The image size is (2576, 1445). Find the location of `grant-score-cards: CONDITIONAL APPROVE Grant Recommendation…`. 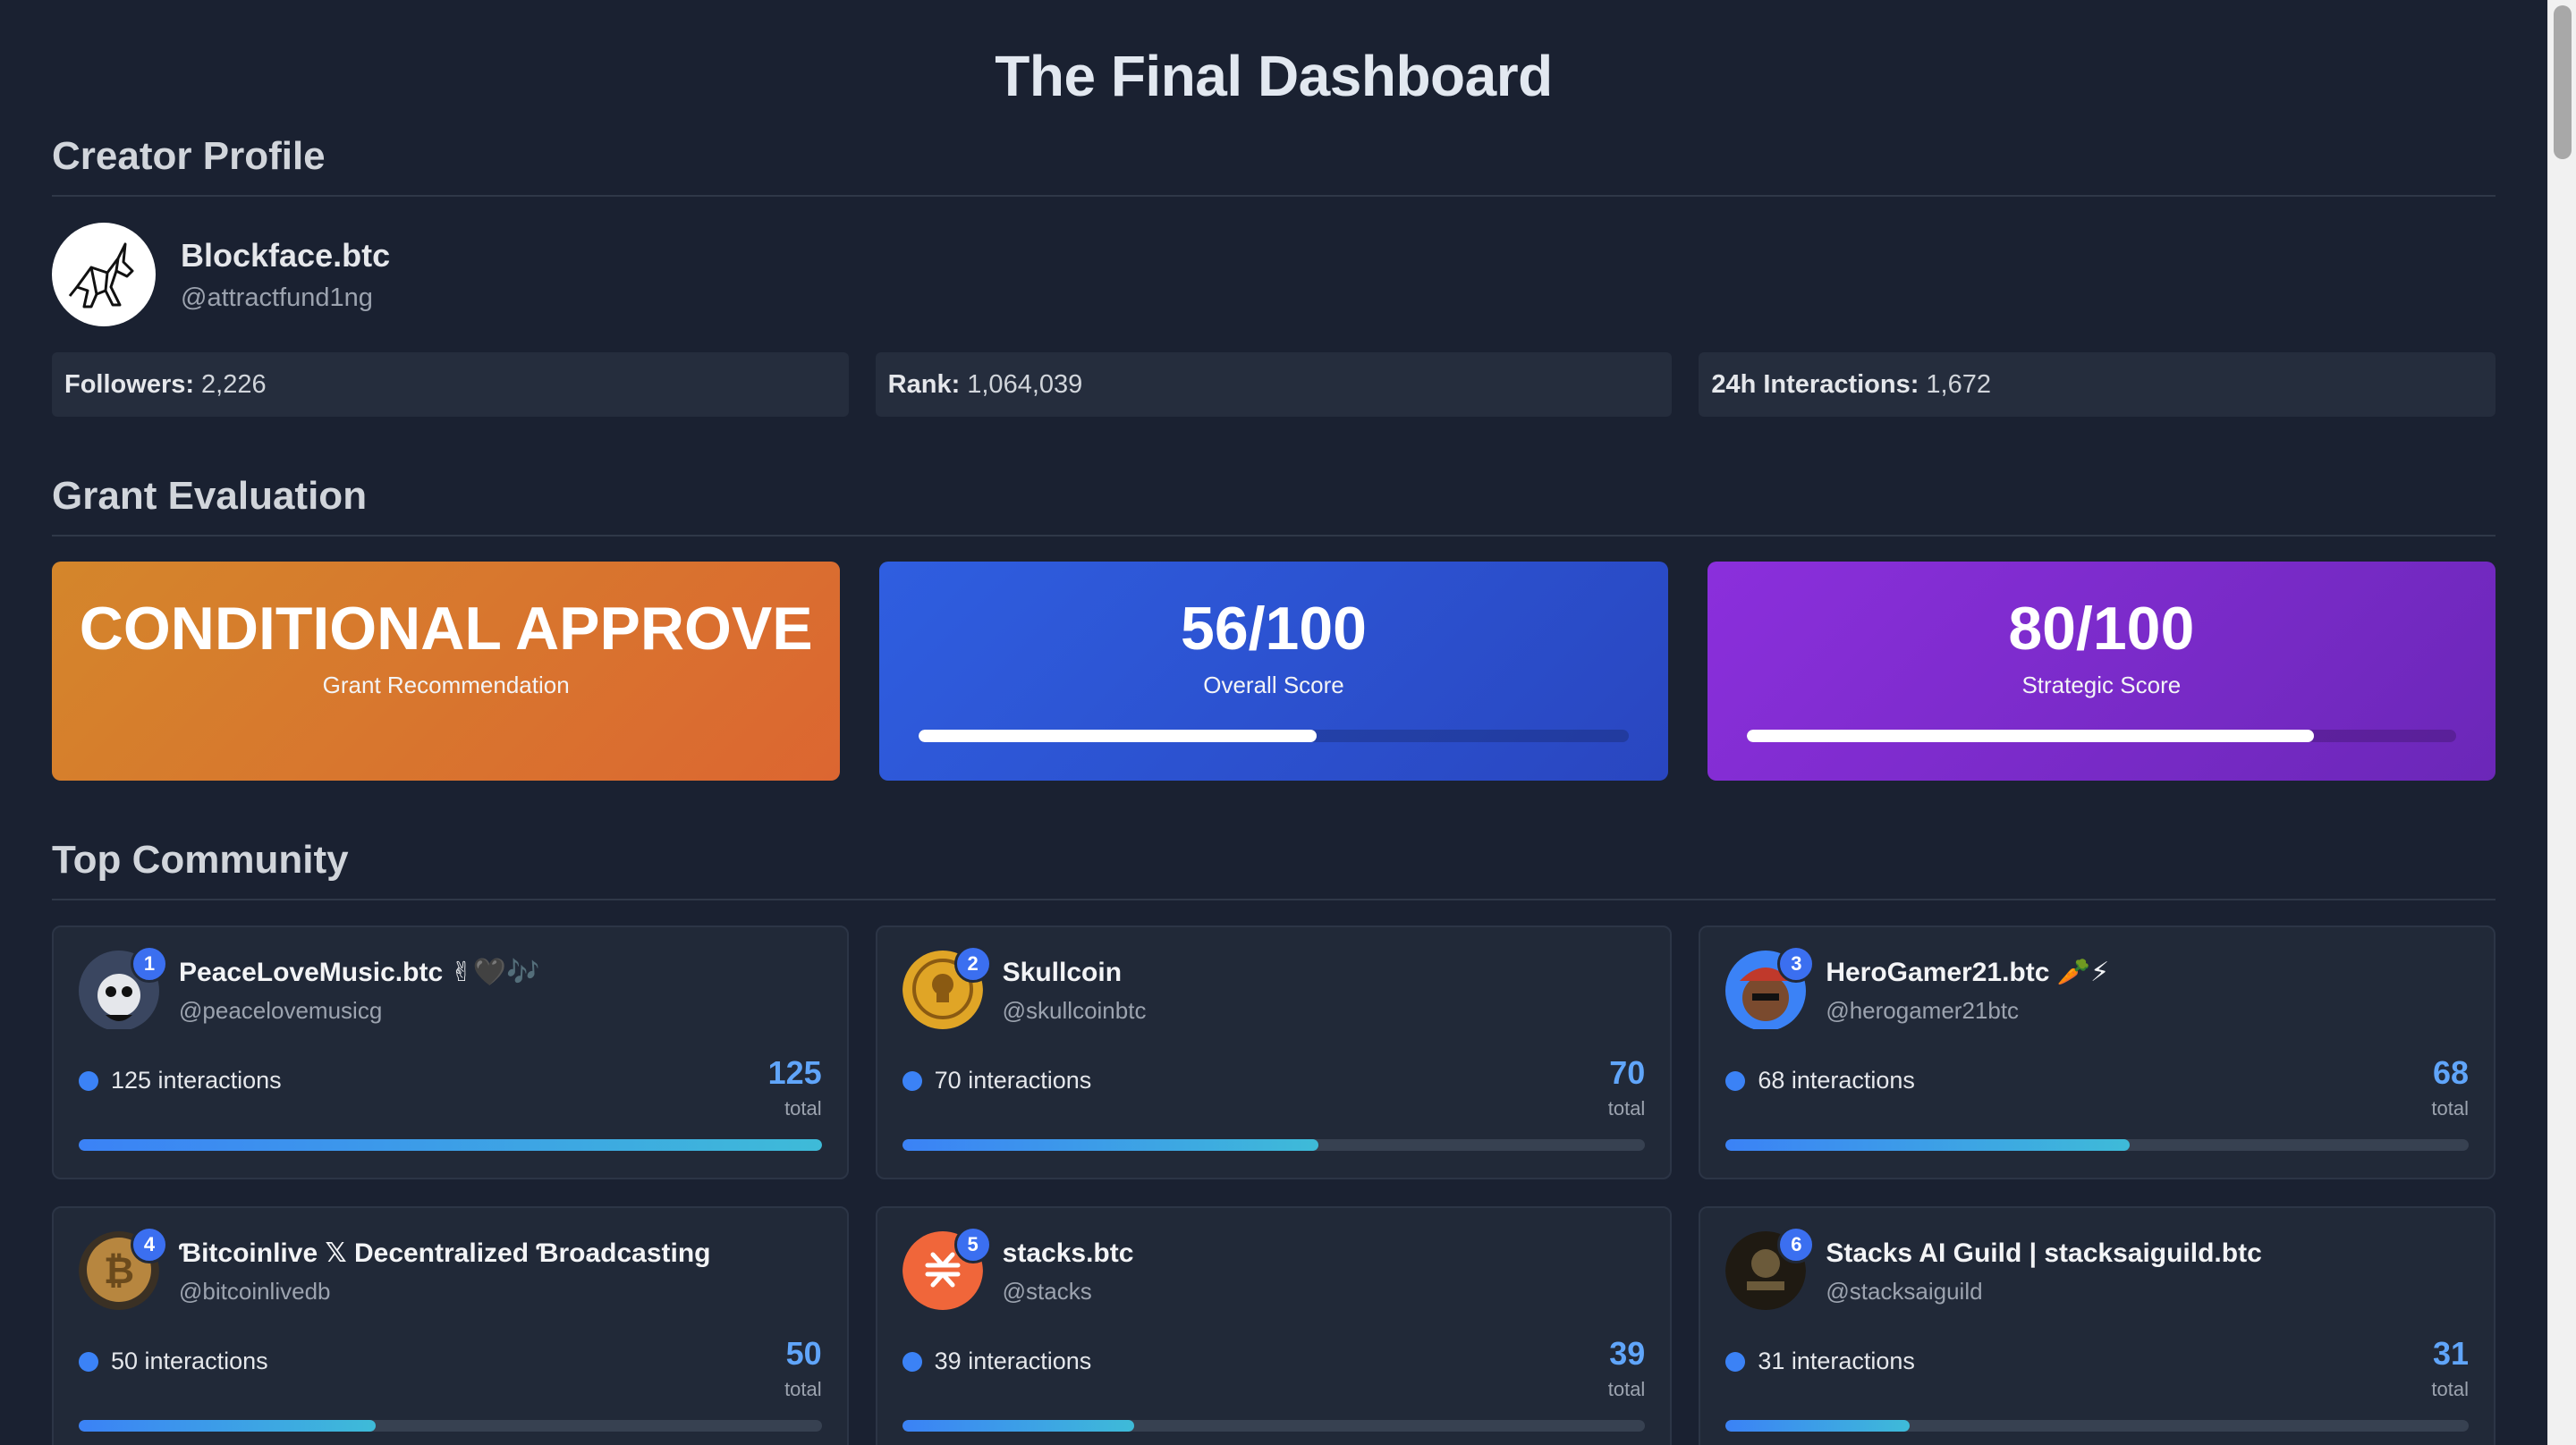

grant-score-cards: CONDITIONAL APPROVE Grant Recommendation… is located at coordinates (1274, 671).